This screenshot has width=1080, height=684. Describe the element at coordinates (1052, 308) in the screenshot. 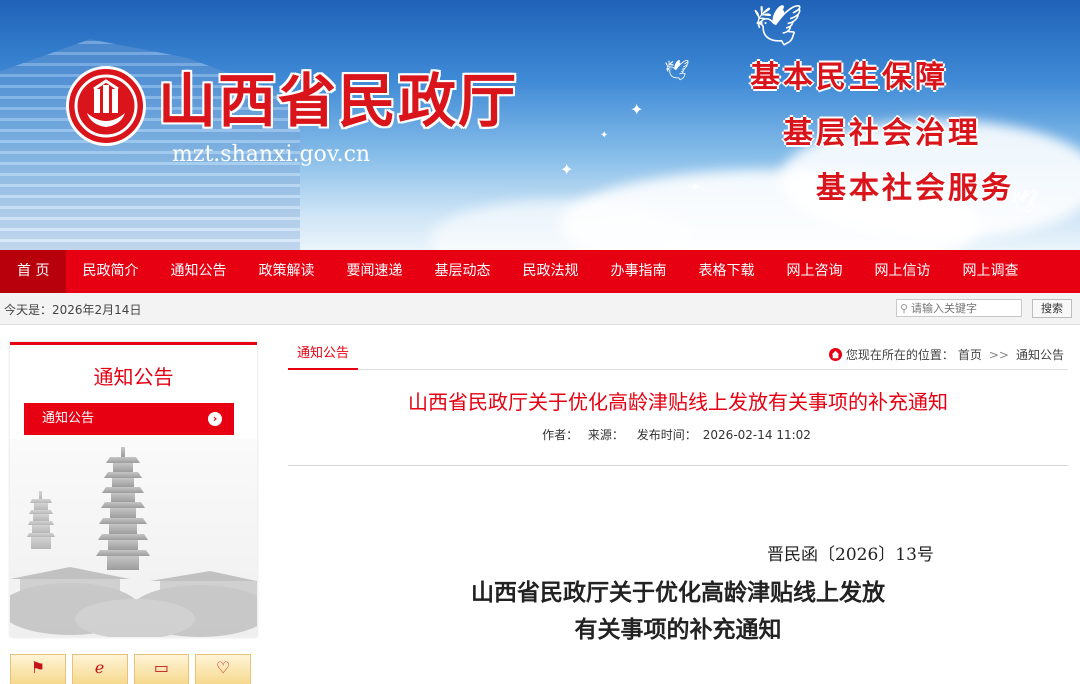

I see `search-button: 搜索` at that location.